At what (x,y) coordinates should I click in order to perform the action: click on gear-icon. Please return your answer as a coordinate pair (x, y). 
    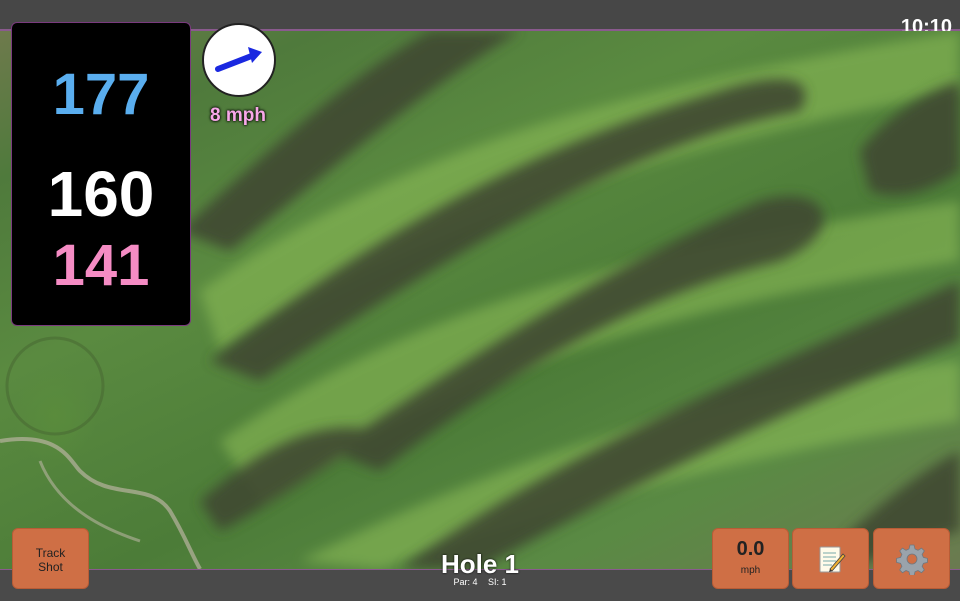
    Looking at the image, I should click on (911, 559).